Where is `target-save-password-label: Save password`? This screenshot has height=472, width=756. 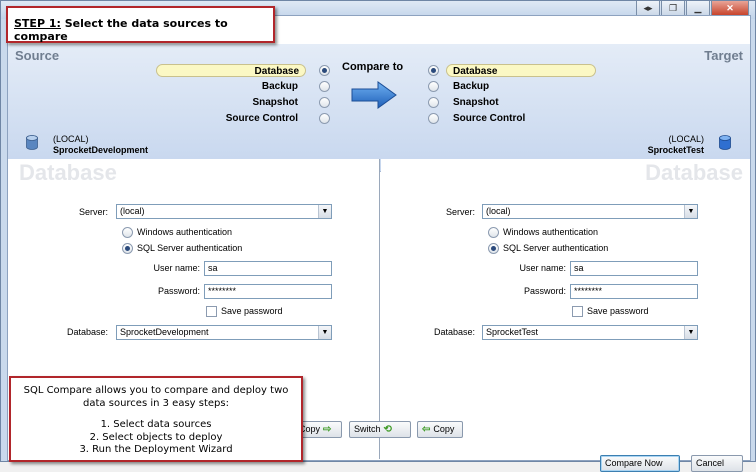 target-save-password-label: Save password is located at coordinates (618, 311).